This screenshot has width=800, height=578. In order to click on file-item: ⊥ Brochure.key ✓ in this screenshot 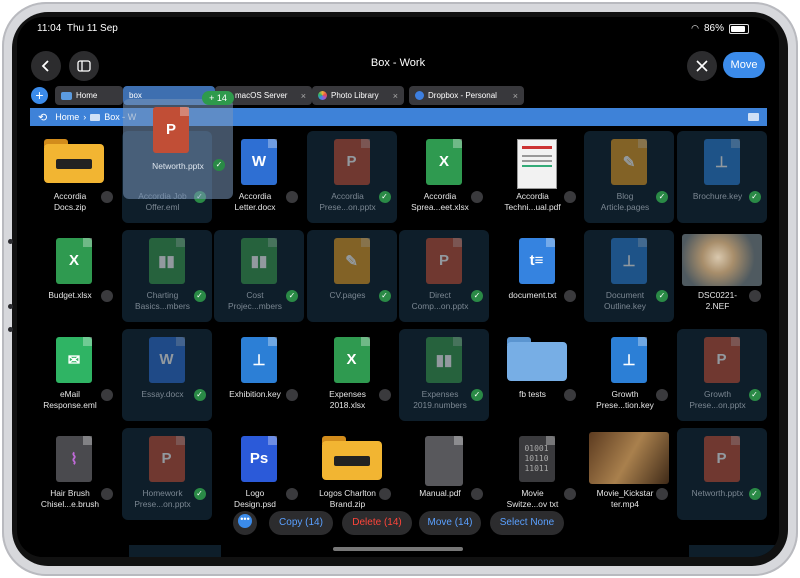, I will do `click(721, 177)`.